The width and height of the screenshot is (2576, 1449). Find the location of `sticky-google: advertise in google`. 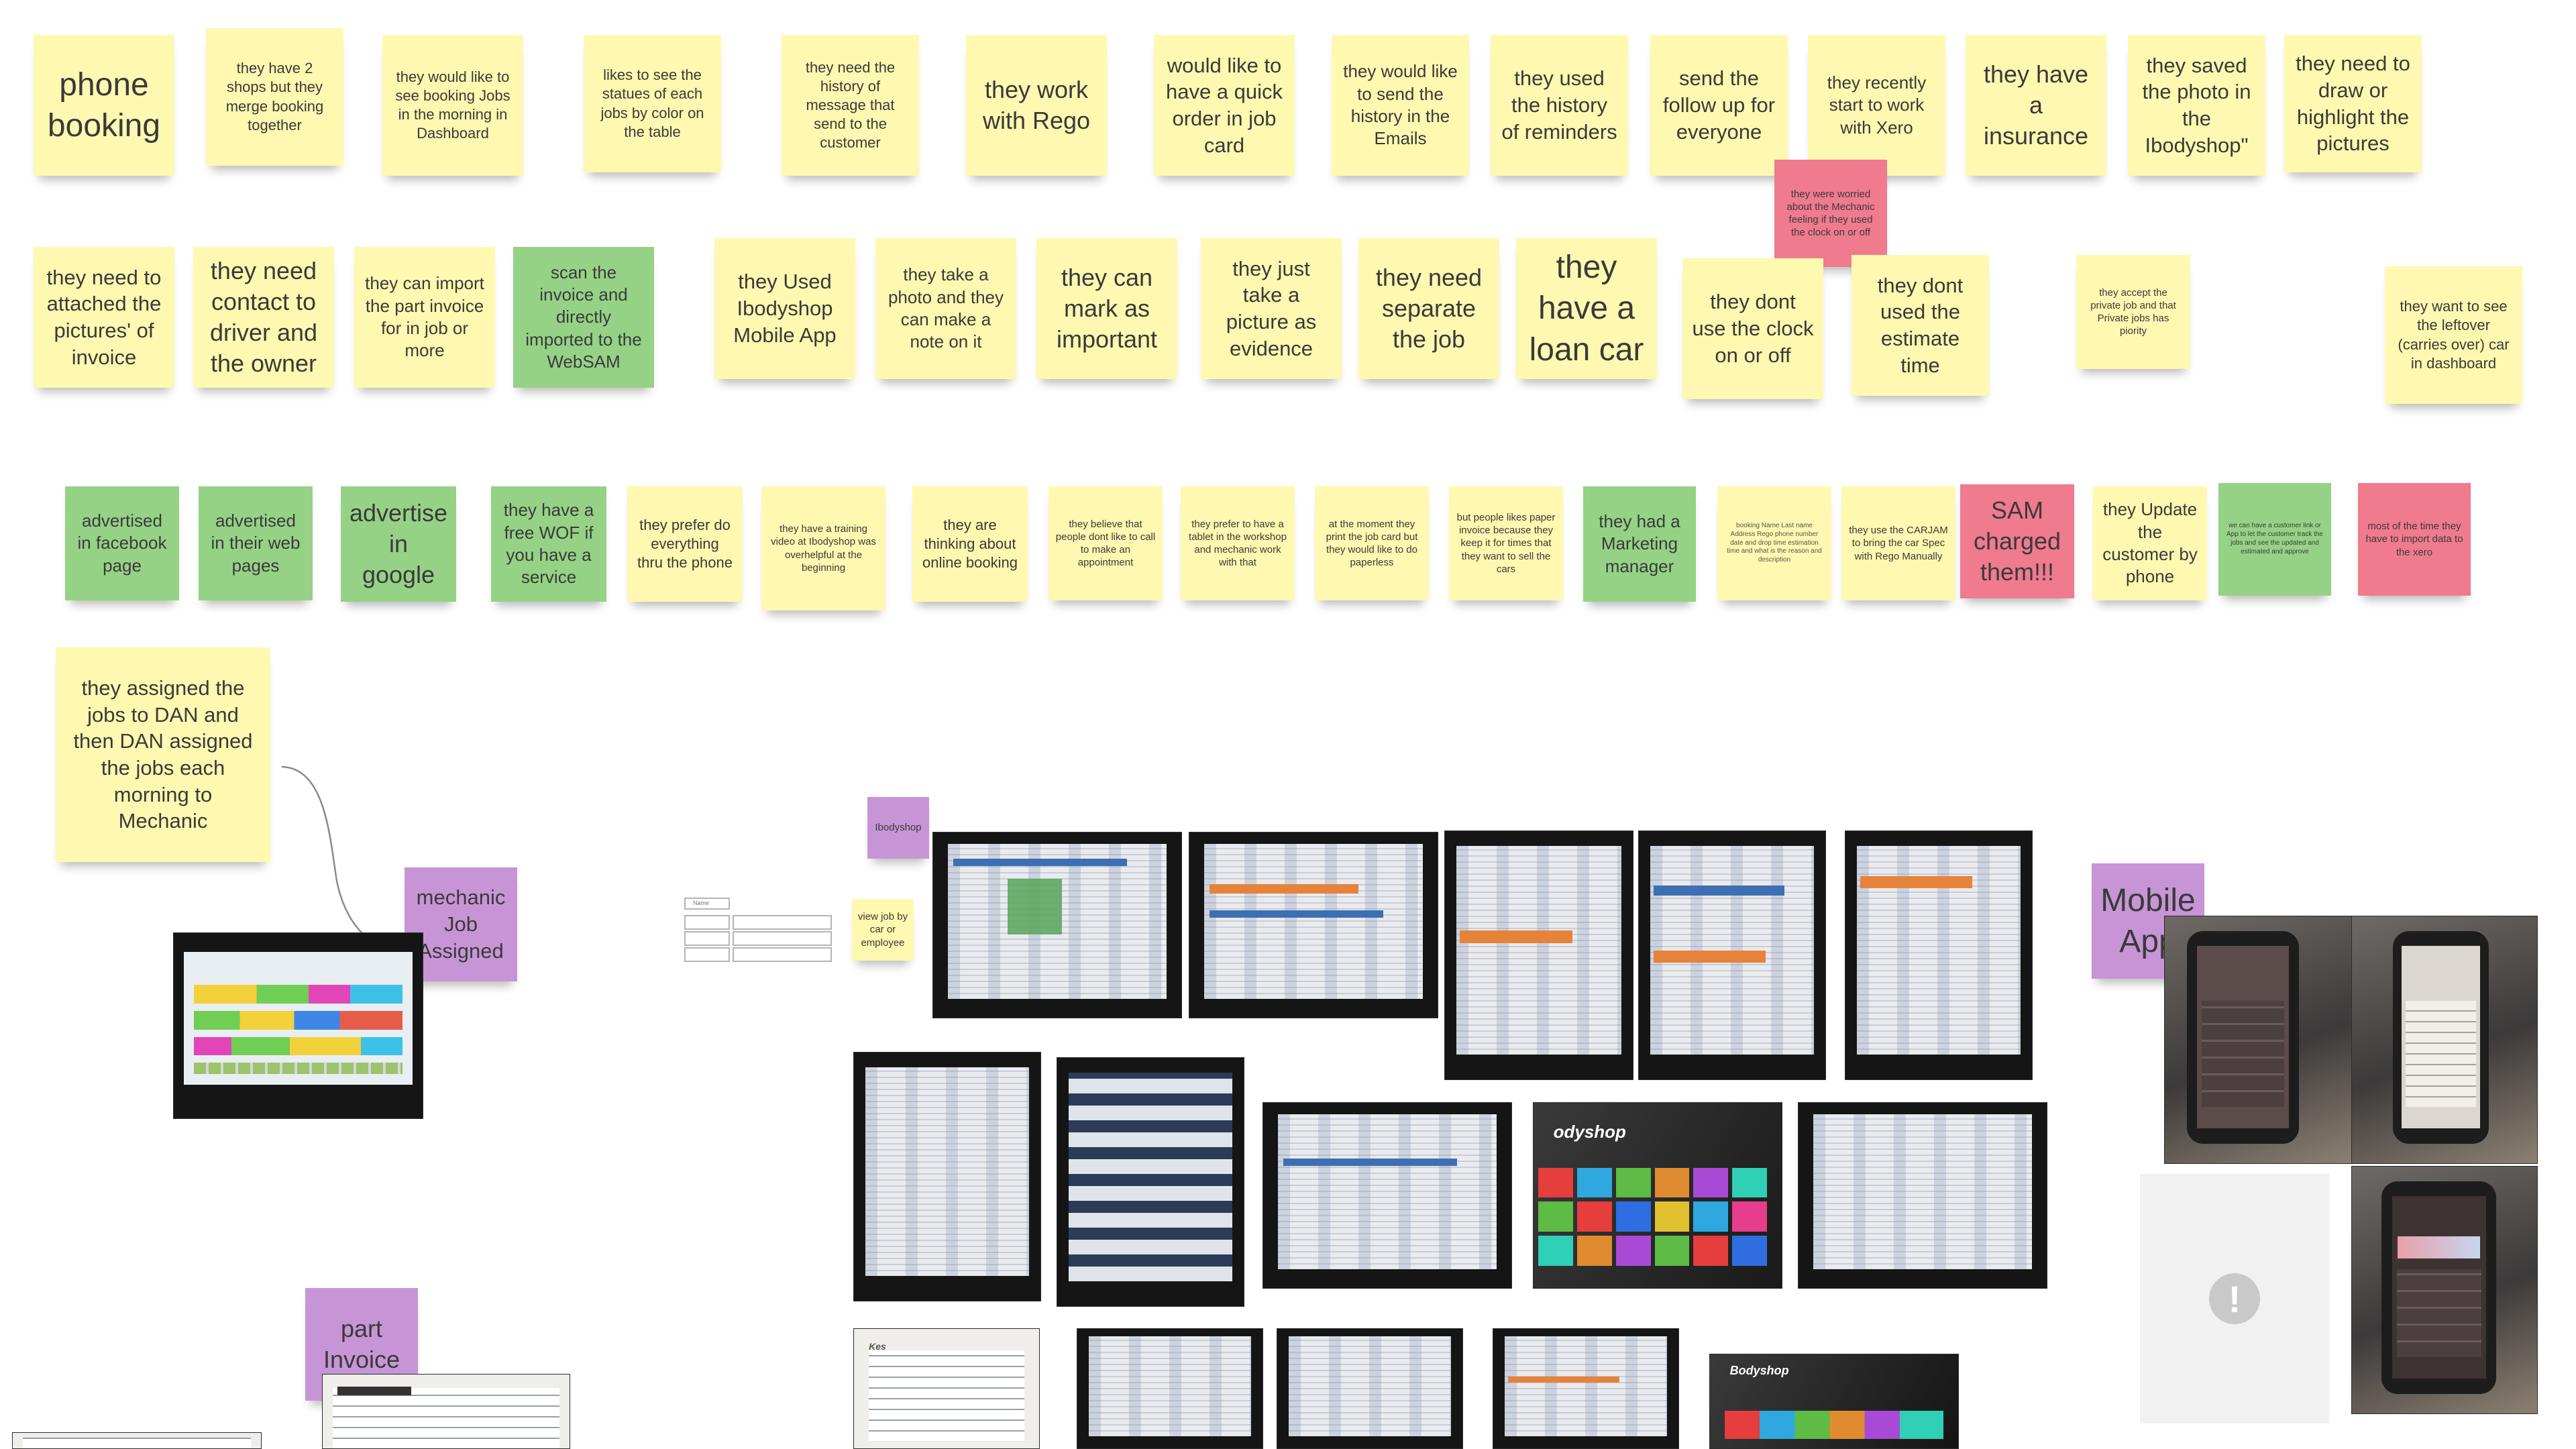

sticky-google: advertise in google is located at coordinates (398, 544).